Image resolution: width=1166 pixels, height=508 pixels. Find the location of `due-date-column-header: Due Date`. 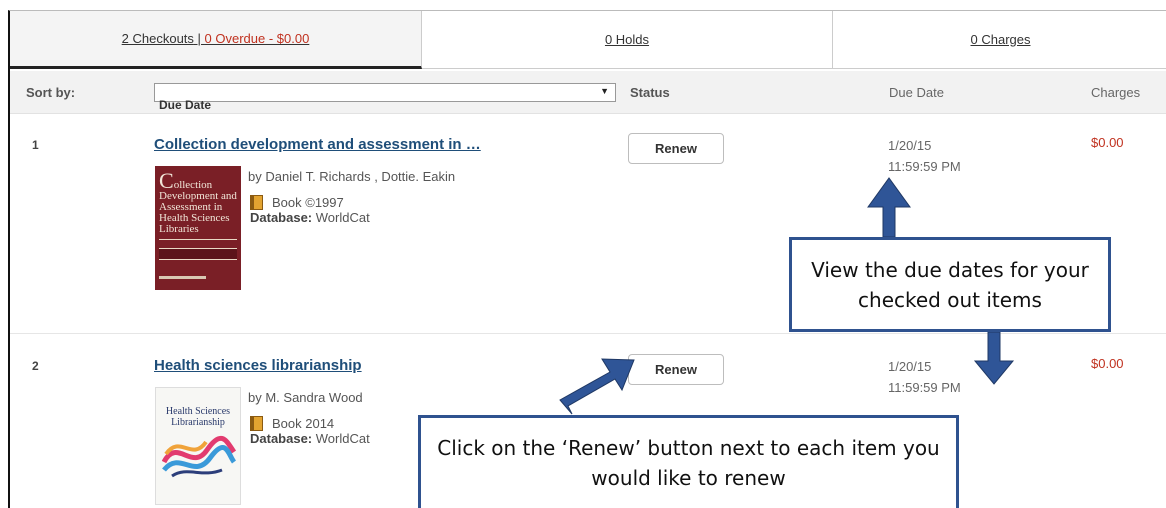

due-date-column-header: Due Date is located at coordinates (916, 92).